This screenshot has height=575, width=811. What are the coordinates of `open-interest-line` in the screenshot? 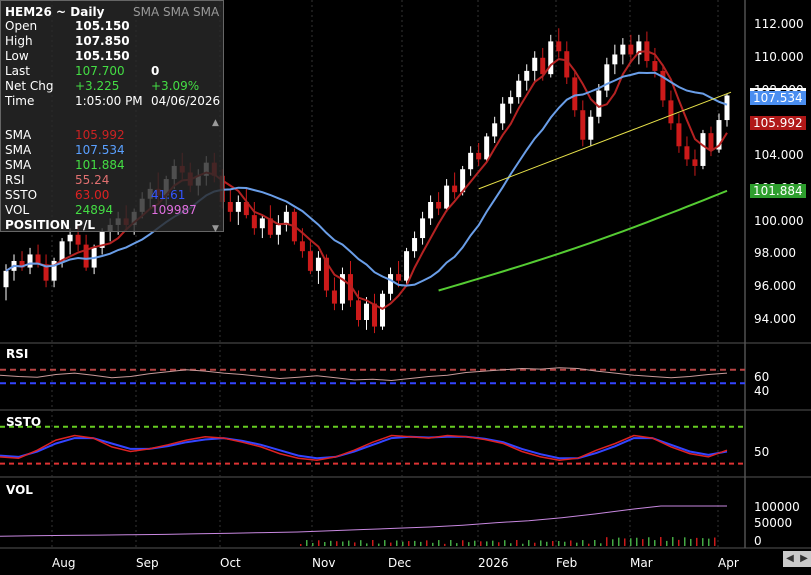 It's located at (363, 521).